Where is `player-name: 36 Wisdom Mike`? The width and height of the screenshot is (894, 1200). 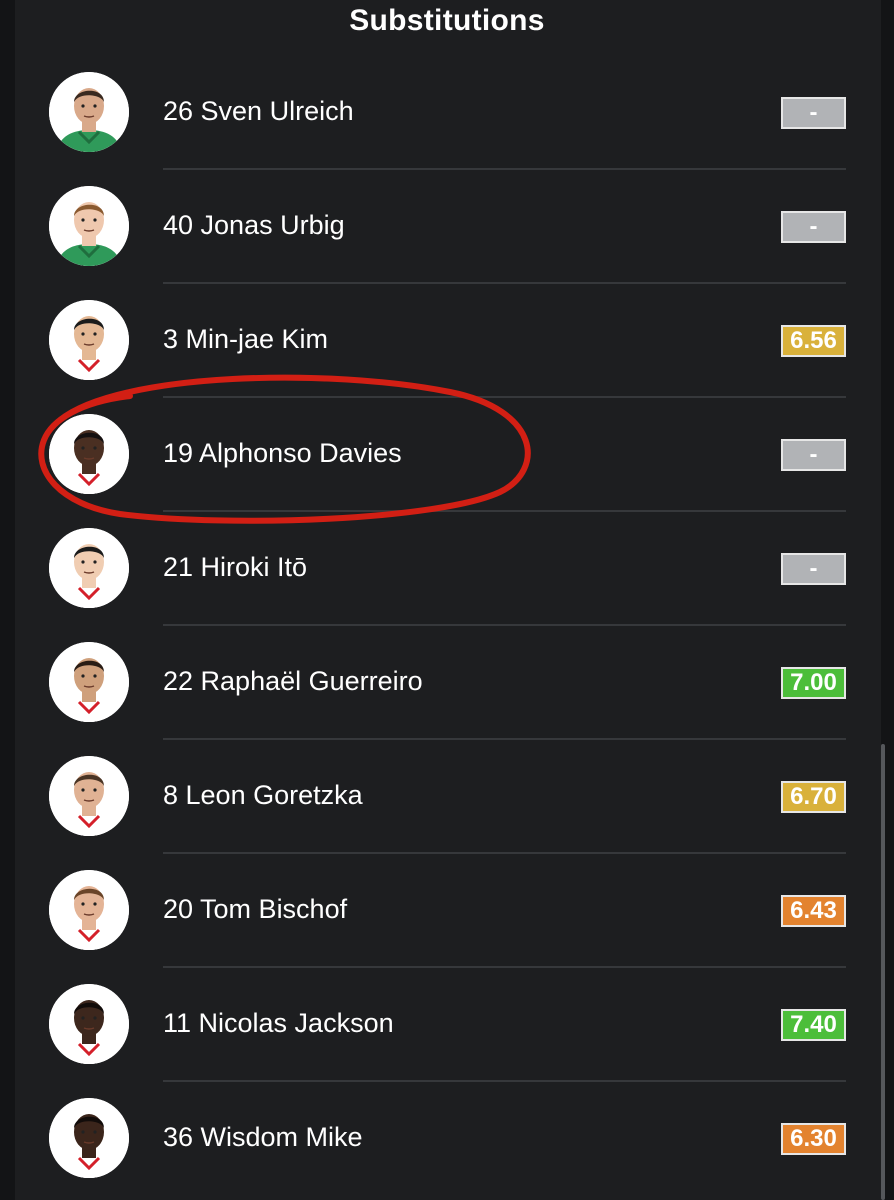 player-name: 36 Wisdom Mike is located at coordinates (263, 1137).